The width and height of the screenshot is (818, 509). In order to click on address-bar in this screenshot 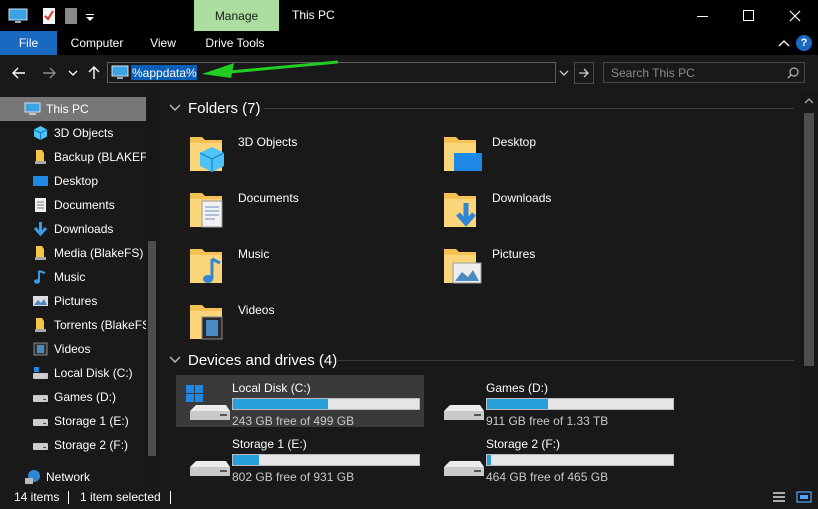, I will do `click(331, 72)`.